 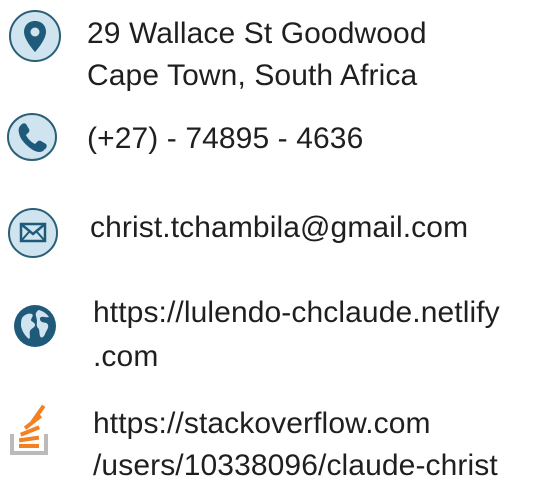 I want to click on phone-text: (+27) - 74895 - 4636, so click(x=225, y=139).